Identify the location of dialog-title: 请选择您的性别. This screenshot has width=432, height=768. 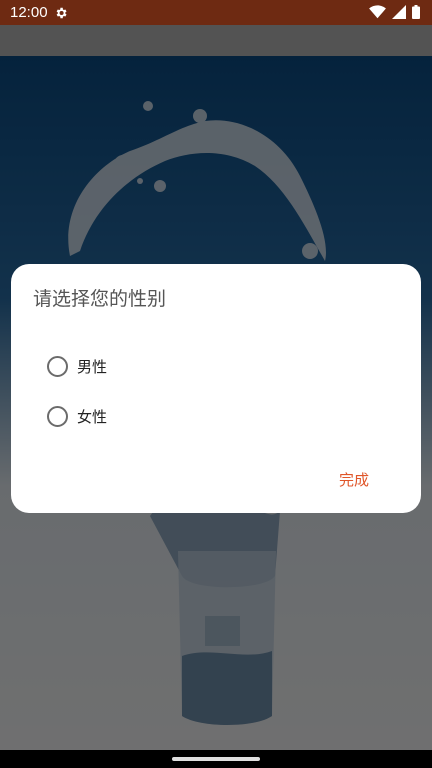
(100, 299).